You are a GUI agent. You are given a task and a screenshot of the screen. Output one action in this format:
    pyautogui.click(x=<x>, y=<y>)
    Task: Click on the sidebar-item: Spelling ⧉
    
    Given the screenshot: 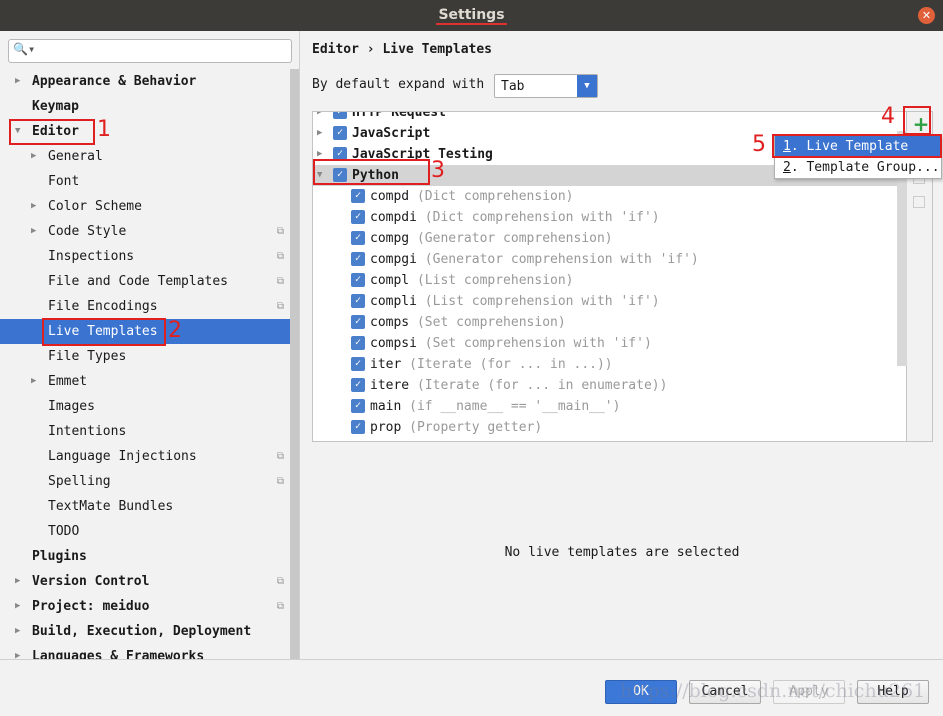 What is the action you would take?
    pyautogui.click(x=145, y=481)
    